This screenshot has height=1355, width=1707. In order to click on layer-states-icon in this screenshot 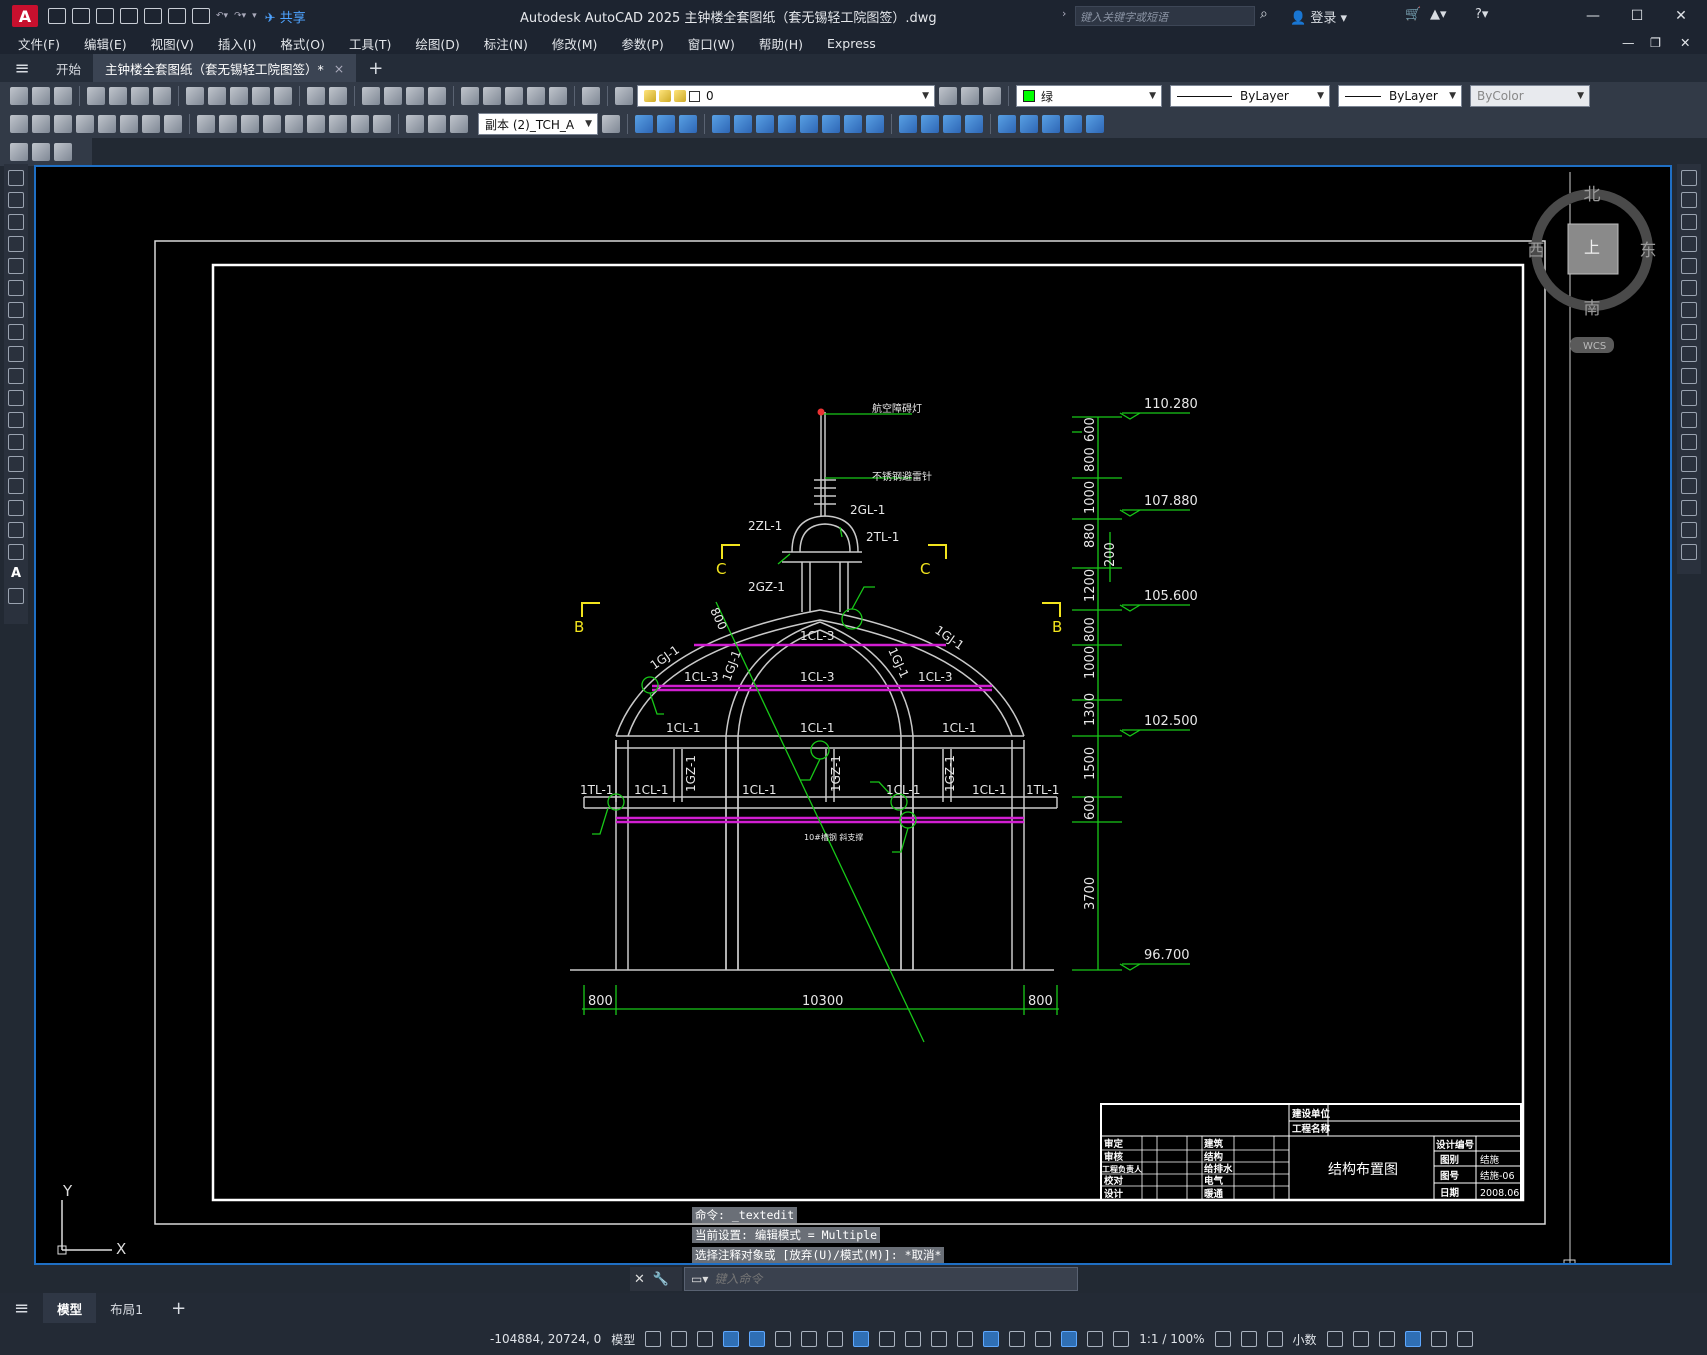, I will do `click(992, 96)`.